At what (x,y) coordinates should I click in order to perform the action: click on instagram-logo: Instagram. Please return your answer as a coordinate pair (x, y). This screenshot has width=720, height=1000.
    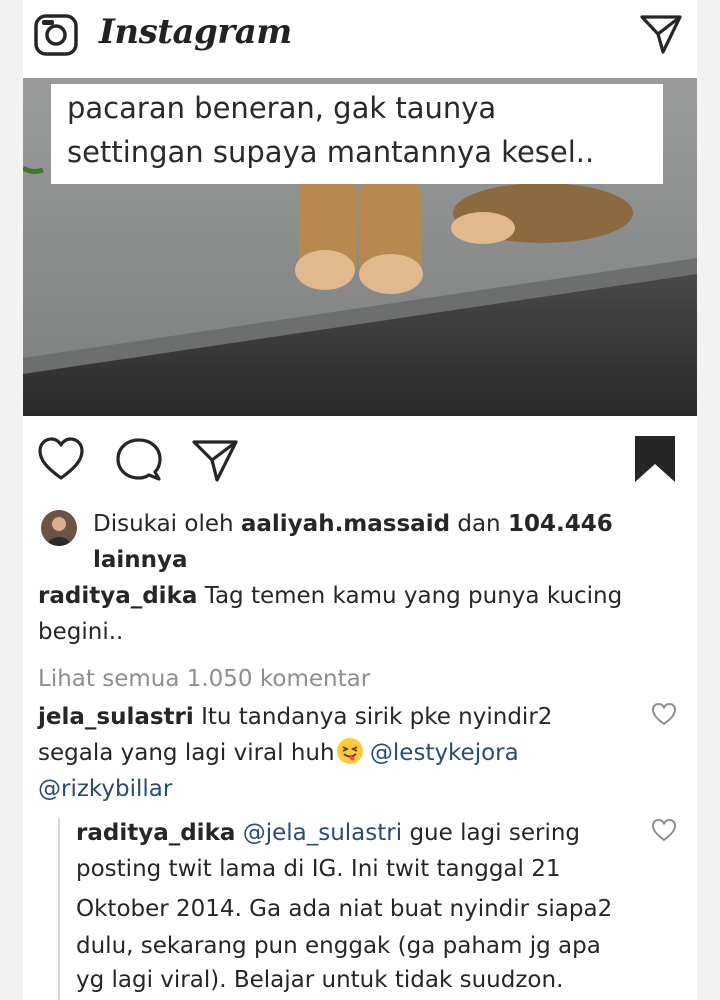
    Looking at the image, I should click on (195, 32).